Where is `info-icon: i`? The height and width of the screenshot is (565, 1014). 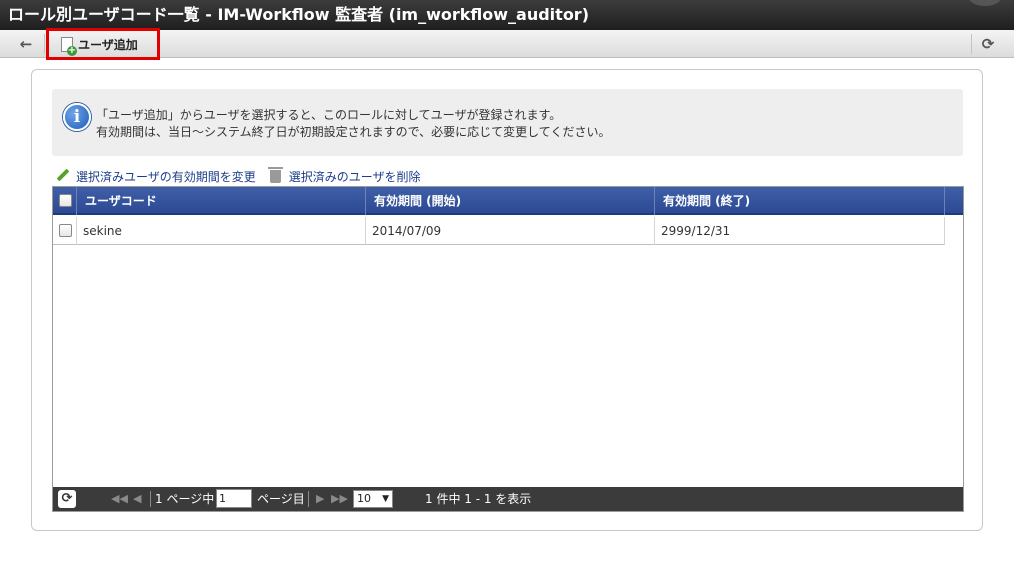 info-icon: i is located at coordinates (77, 117).